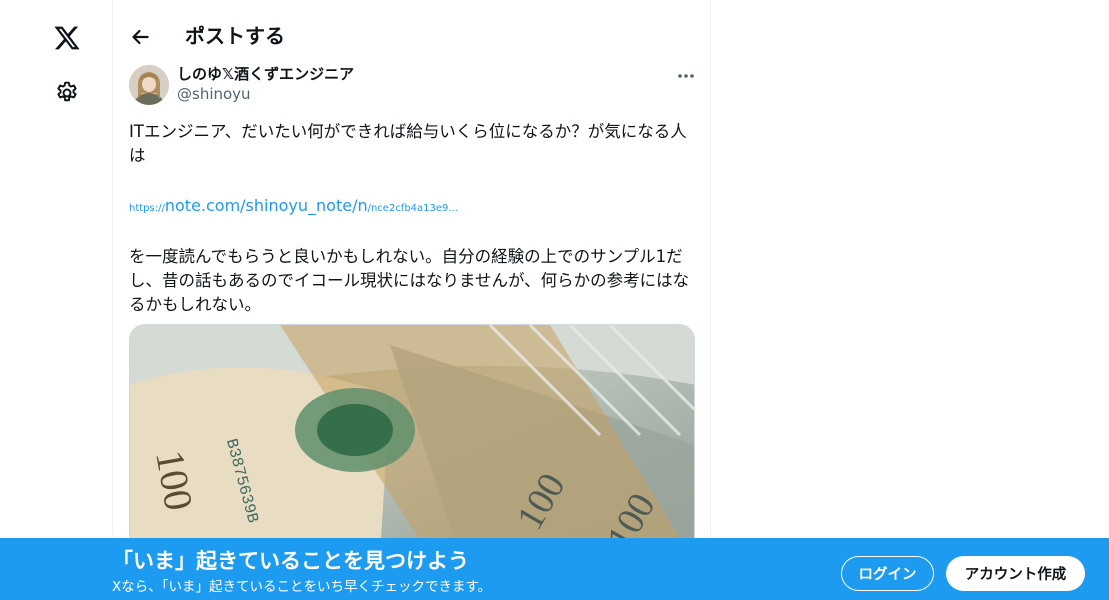 This screenshot has height=600, width=1109. What do you see at coordinates (67, 93) in the screenshot?
I see `gear-icon` at bounding box center [67, 93].